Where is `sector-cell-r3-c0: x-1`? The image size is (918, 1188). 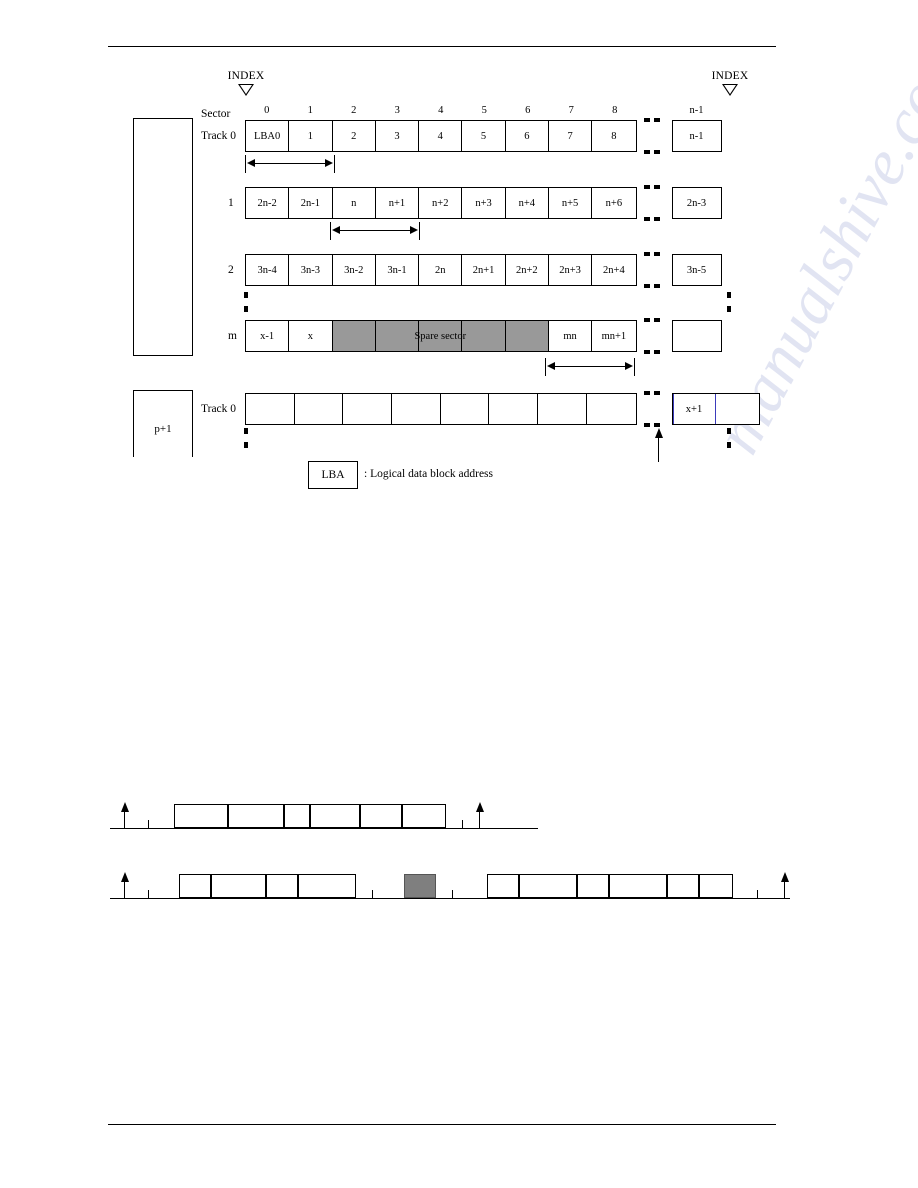 sector-cell-r3-c0: x-1 is located at coordinates (268, 336).